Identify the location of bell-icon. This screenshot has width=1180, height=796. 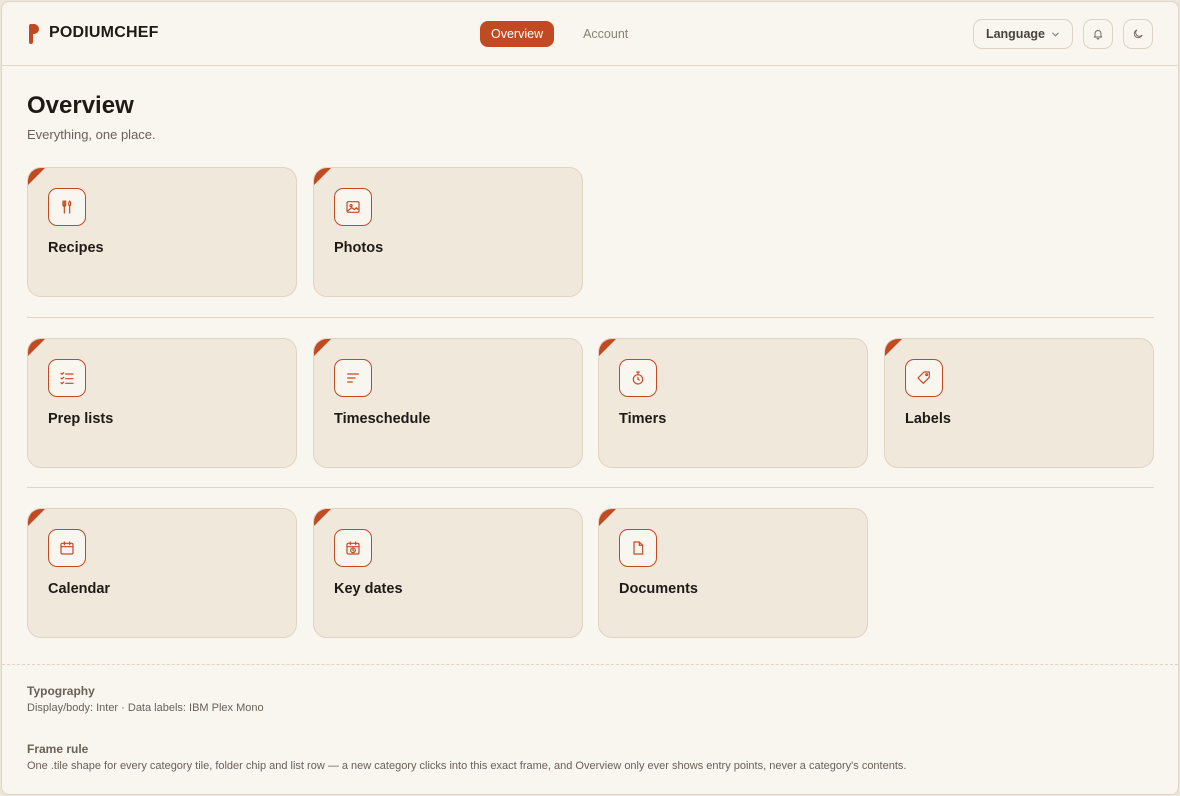
(1098, 34).